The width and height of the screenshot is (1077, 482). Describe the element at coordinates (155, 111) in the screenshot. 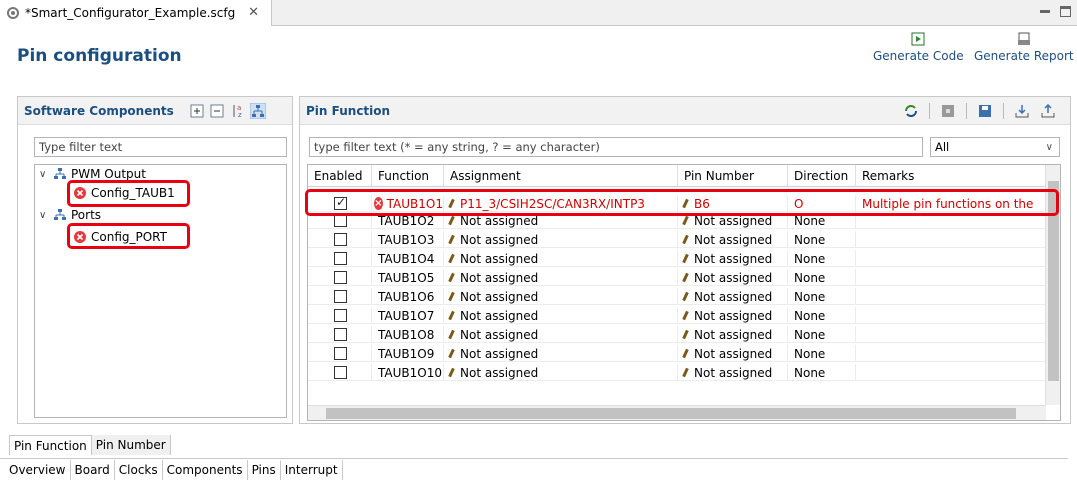

I see `software-components-header: Software Components az` at that location.